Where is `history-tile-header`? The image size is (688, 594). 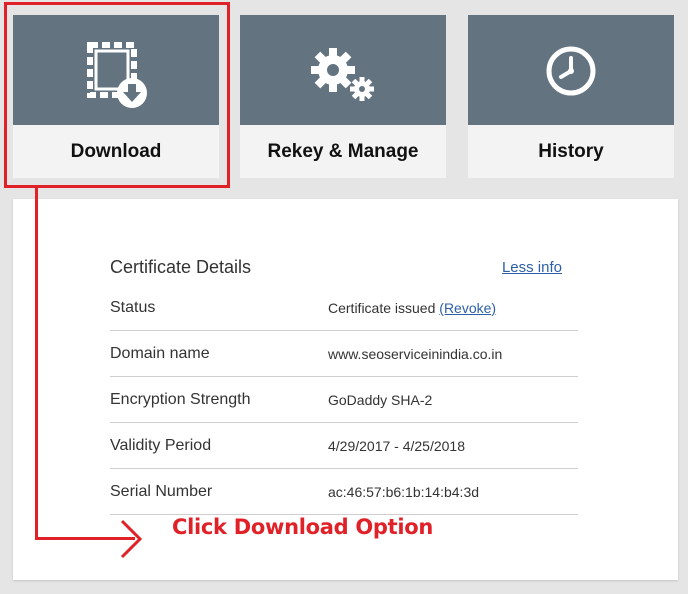 history-tile-header is located at coordinates (571, 70).